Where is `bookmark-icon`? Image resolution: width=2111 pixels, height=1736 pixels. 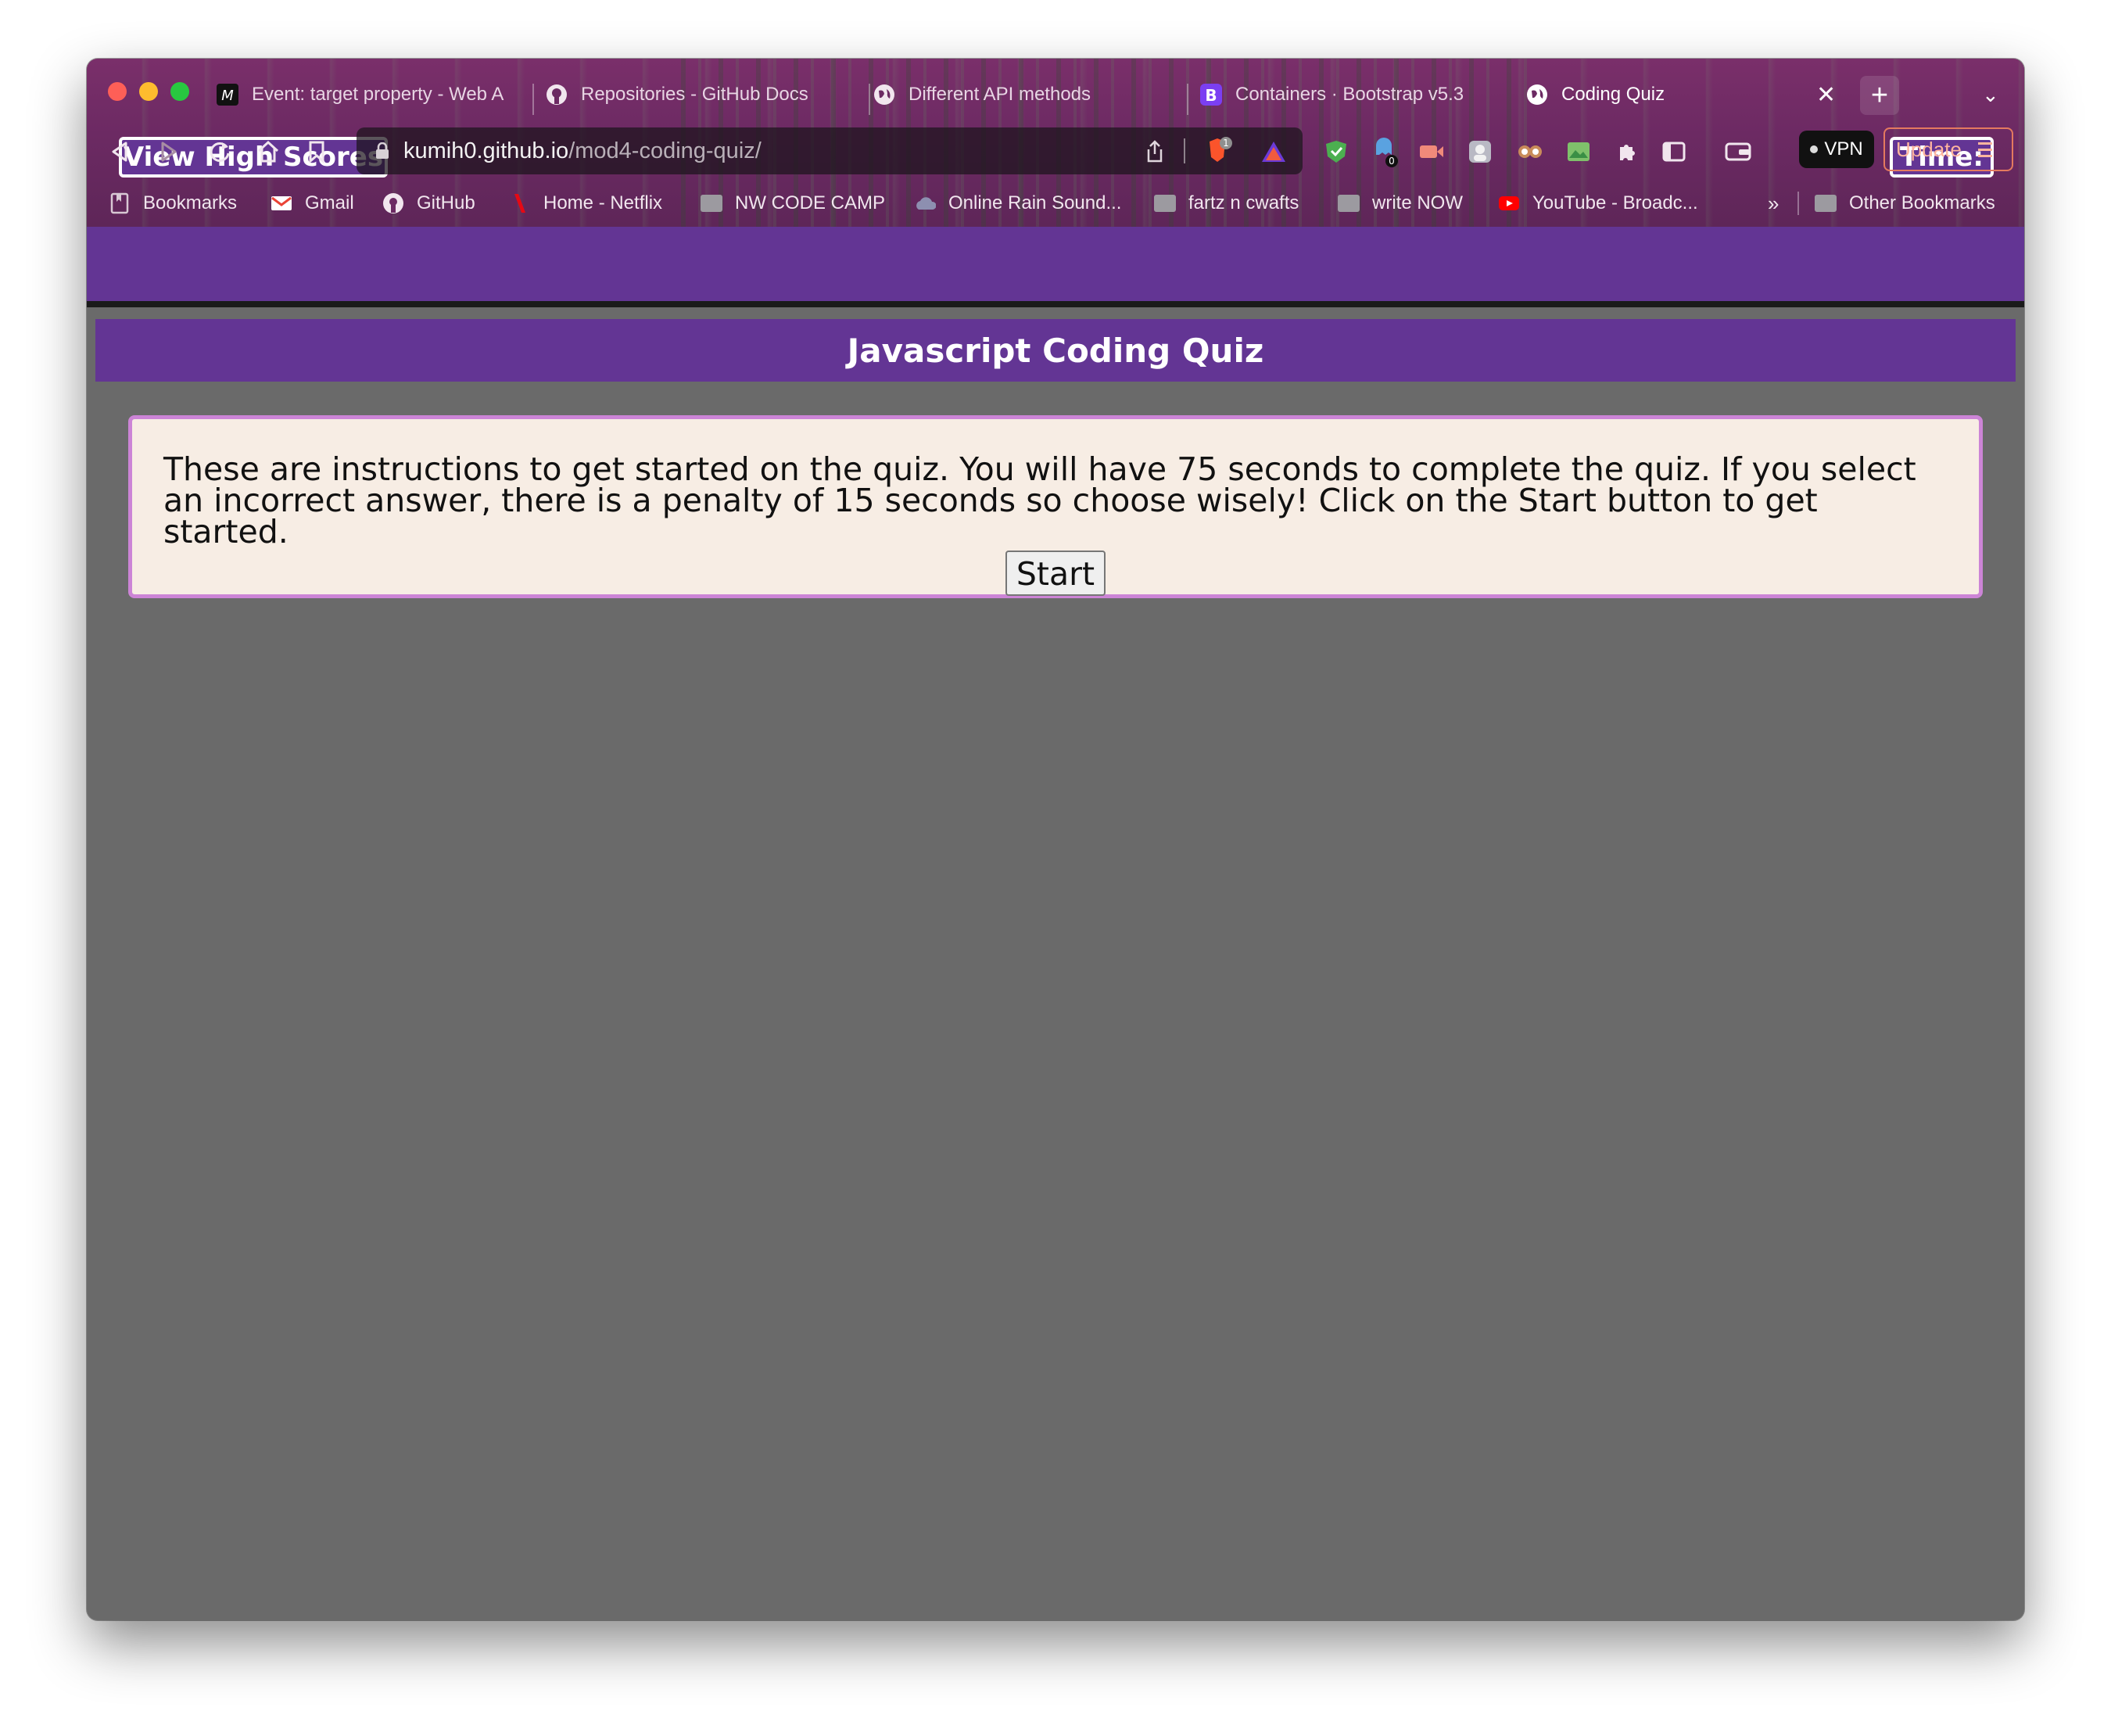
bookmark-icon is located at coordinates (316, 151).